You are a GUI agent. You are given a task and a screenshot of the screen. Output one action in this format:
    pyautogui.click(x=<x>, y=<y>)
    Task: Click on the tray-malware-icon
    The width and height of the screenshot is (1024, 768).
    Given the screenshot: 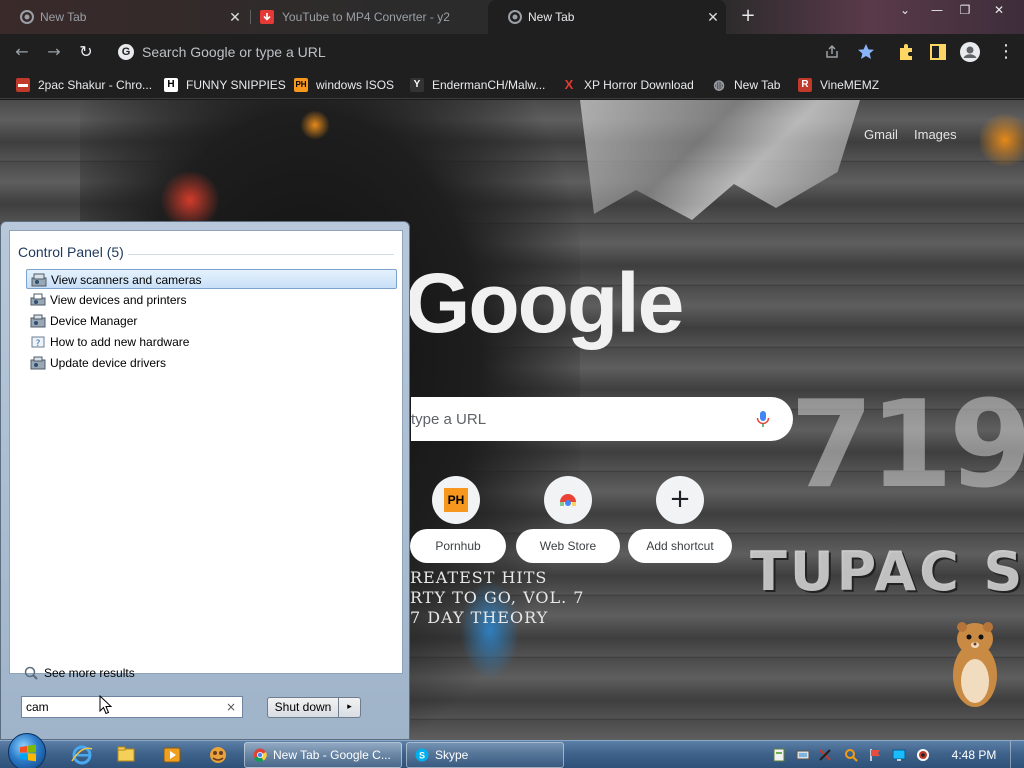 What is the action you would take?
    pyautogui.click(x=825, y=755)
    